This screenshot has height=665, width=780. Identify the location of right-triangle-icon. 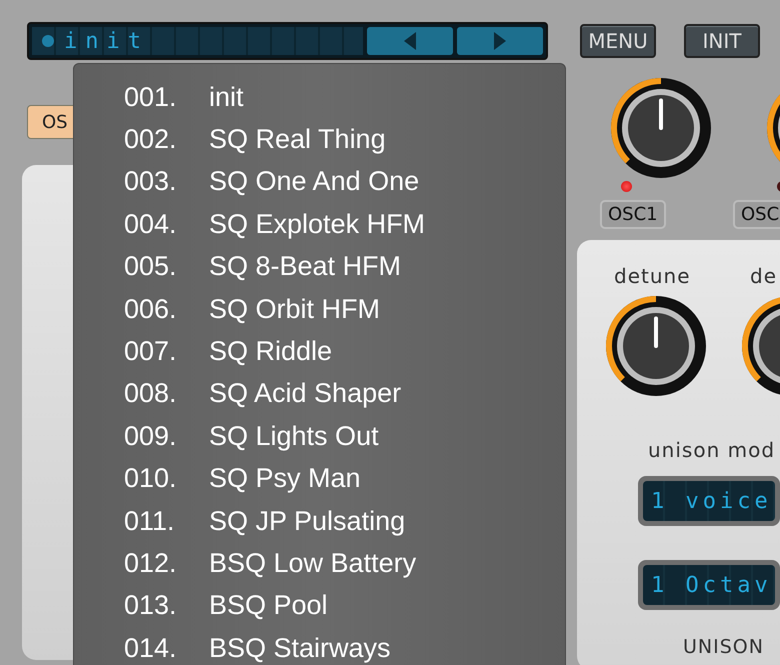
(500, 41).